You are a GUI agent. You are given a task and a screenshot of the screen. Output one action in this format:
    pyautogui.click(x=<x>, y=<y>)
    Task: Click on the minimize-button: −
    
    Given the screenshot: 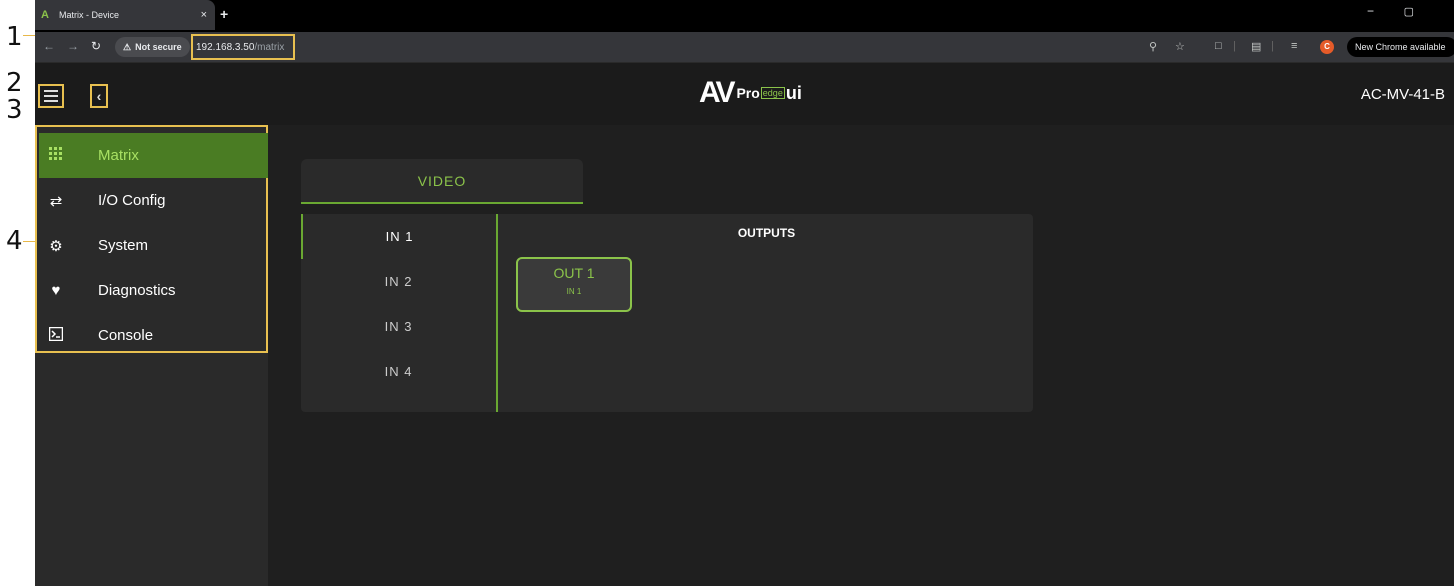 What is the action you would take?
    pyautogui.click(x=1370, y=11)
    